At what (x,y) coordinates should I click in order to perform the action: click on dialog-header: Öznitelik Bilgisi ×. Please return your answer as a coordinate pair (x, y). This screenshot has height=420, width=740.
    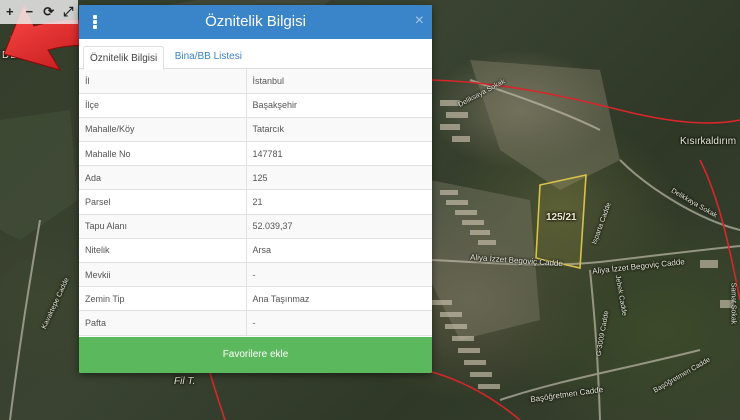
    Looking at the image, I should click on (255, 22).